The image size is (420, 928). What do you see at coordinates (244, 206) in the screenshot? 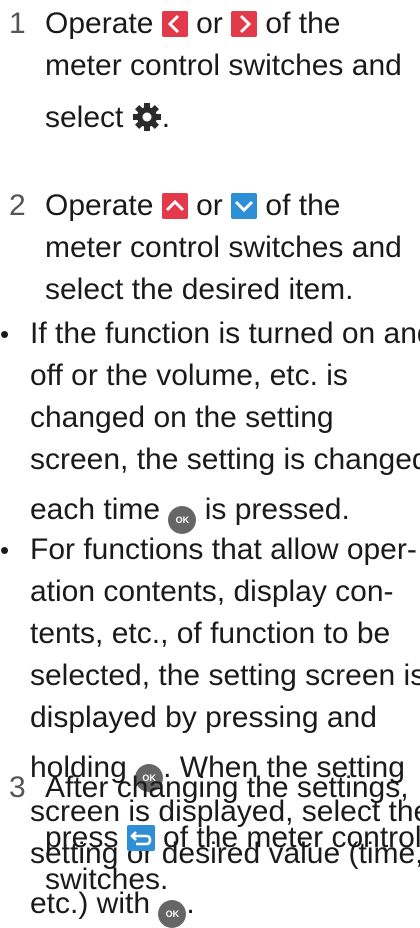
I see `down-arrow-icon` at bounding box center [244, 206].